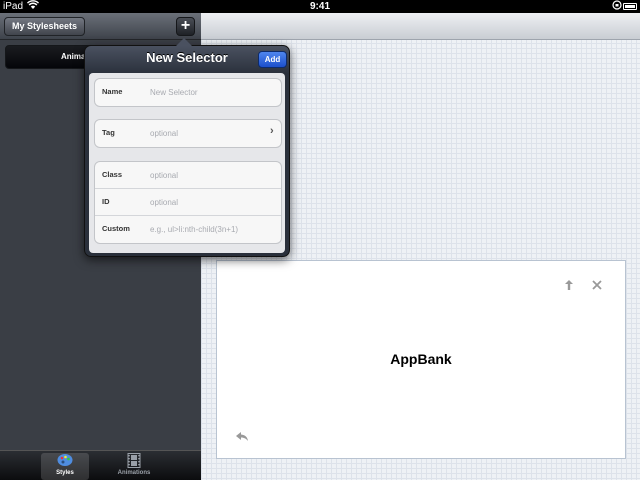  What do you see at coordinates (100, 465) in the screenshot?
I see `tab-bar: Styles Animations` at bounding box center [100, 465].